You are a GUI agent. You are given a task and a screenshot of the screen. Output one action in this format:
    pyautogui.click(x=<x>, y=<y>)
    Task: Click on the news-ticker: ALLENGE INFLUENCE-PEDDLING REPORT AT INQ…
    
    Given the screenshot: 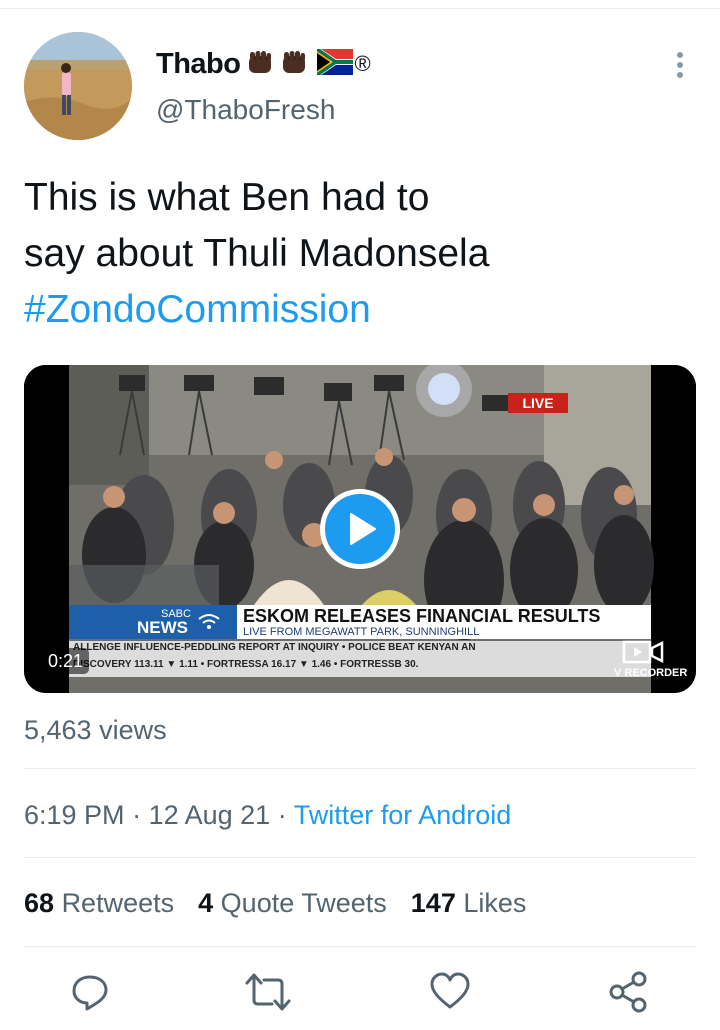 What is the action you would take?
    pyautogui.click(x=360, y=659)
    